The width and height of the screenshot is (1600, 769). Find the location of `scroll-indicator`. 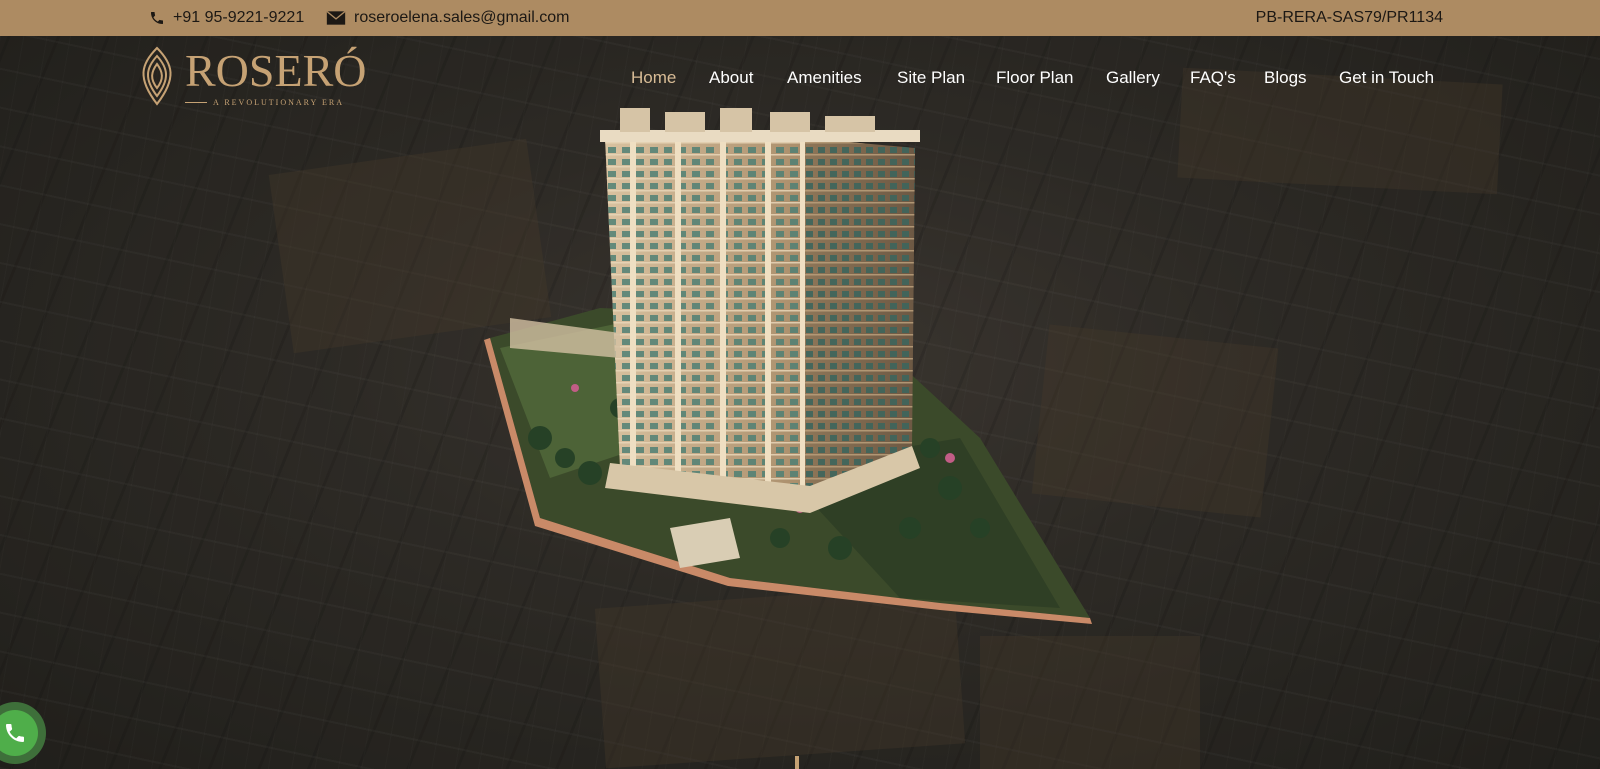

scroll-indicator is located at coordinates (797, 762).